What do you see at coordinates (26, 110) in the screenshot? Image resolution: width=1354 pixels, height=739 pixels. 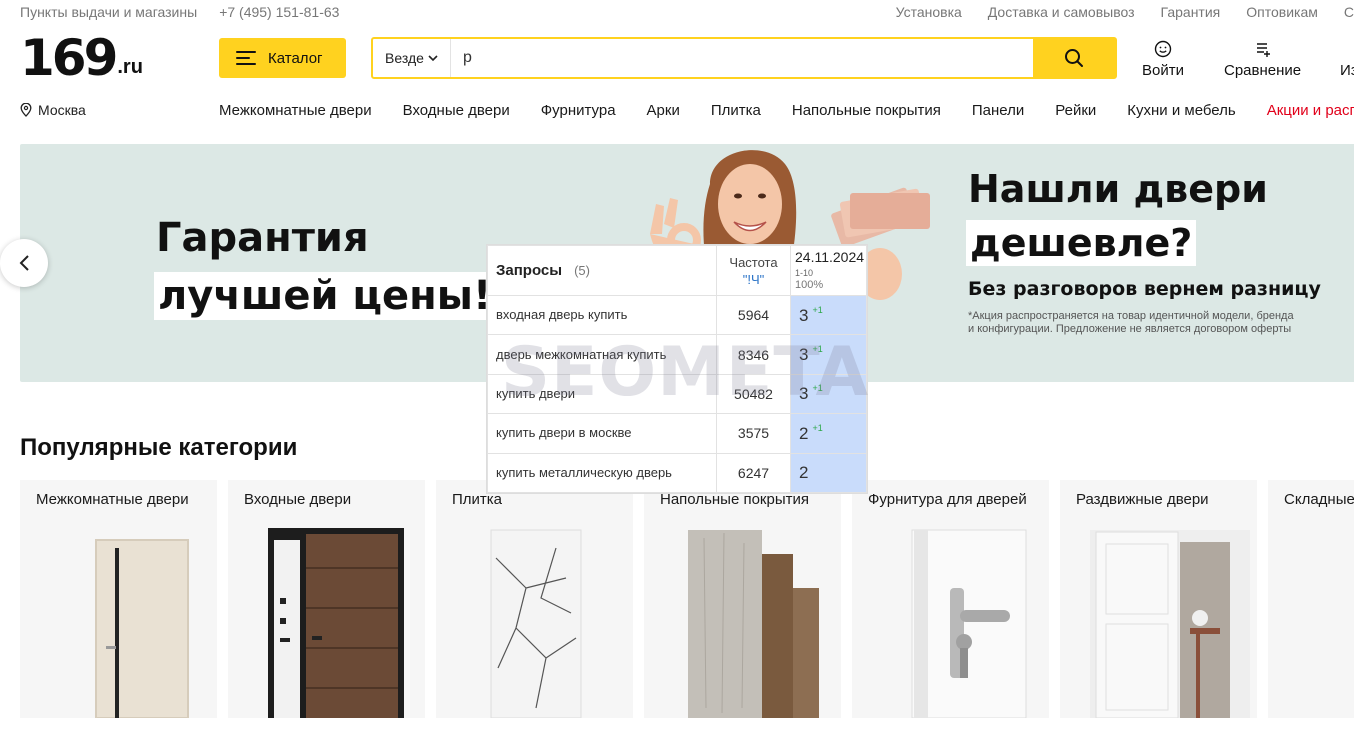 I see `location-pin-icon` at bounding box center [26, 110].